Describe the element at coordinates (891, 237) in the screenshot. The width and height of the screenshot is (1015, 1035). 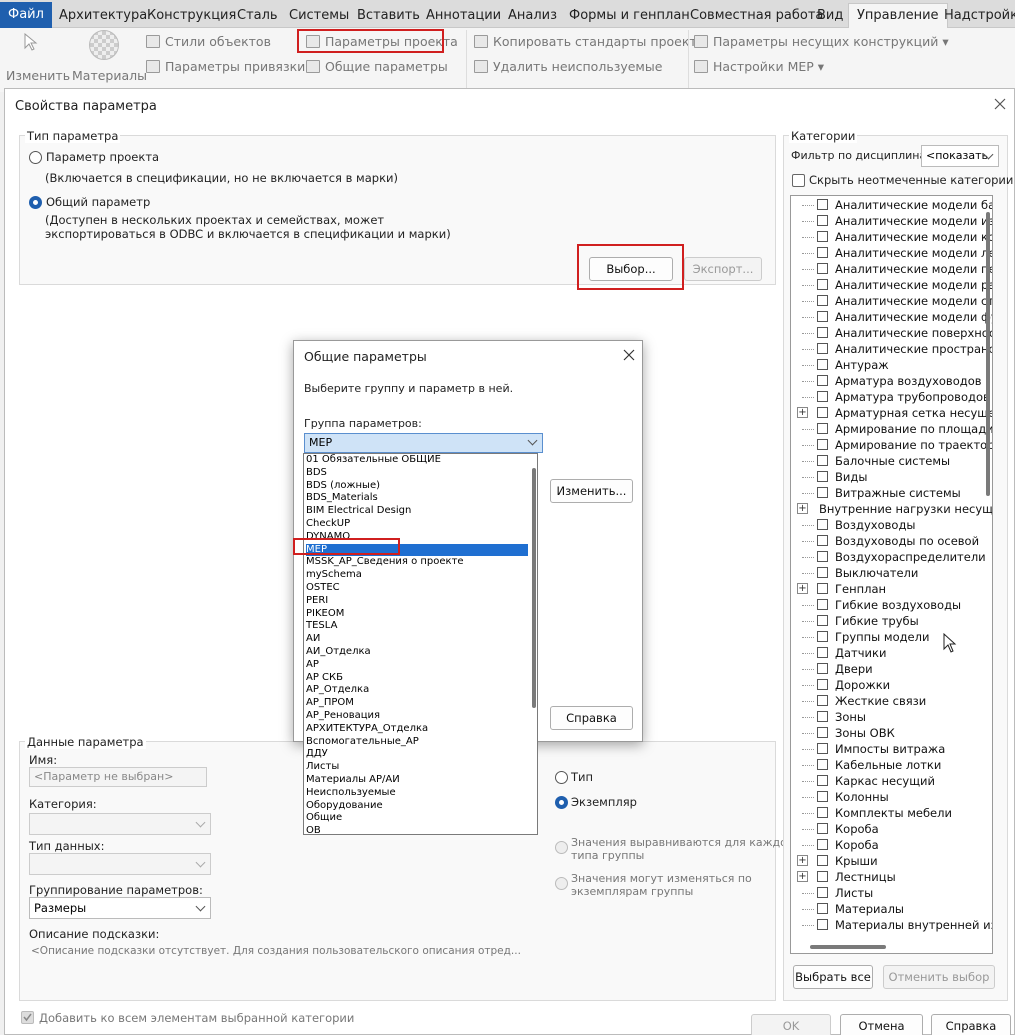
I see `category-item: Аналитические модели кол` at that location.